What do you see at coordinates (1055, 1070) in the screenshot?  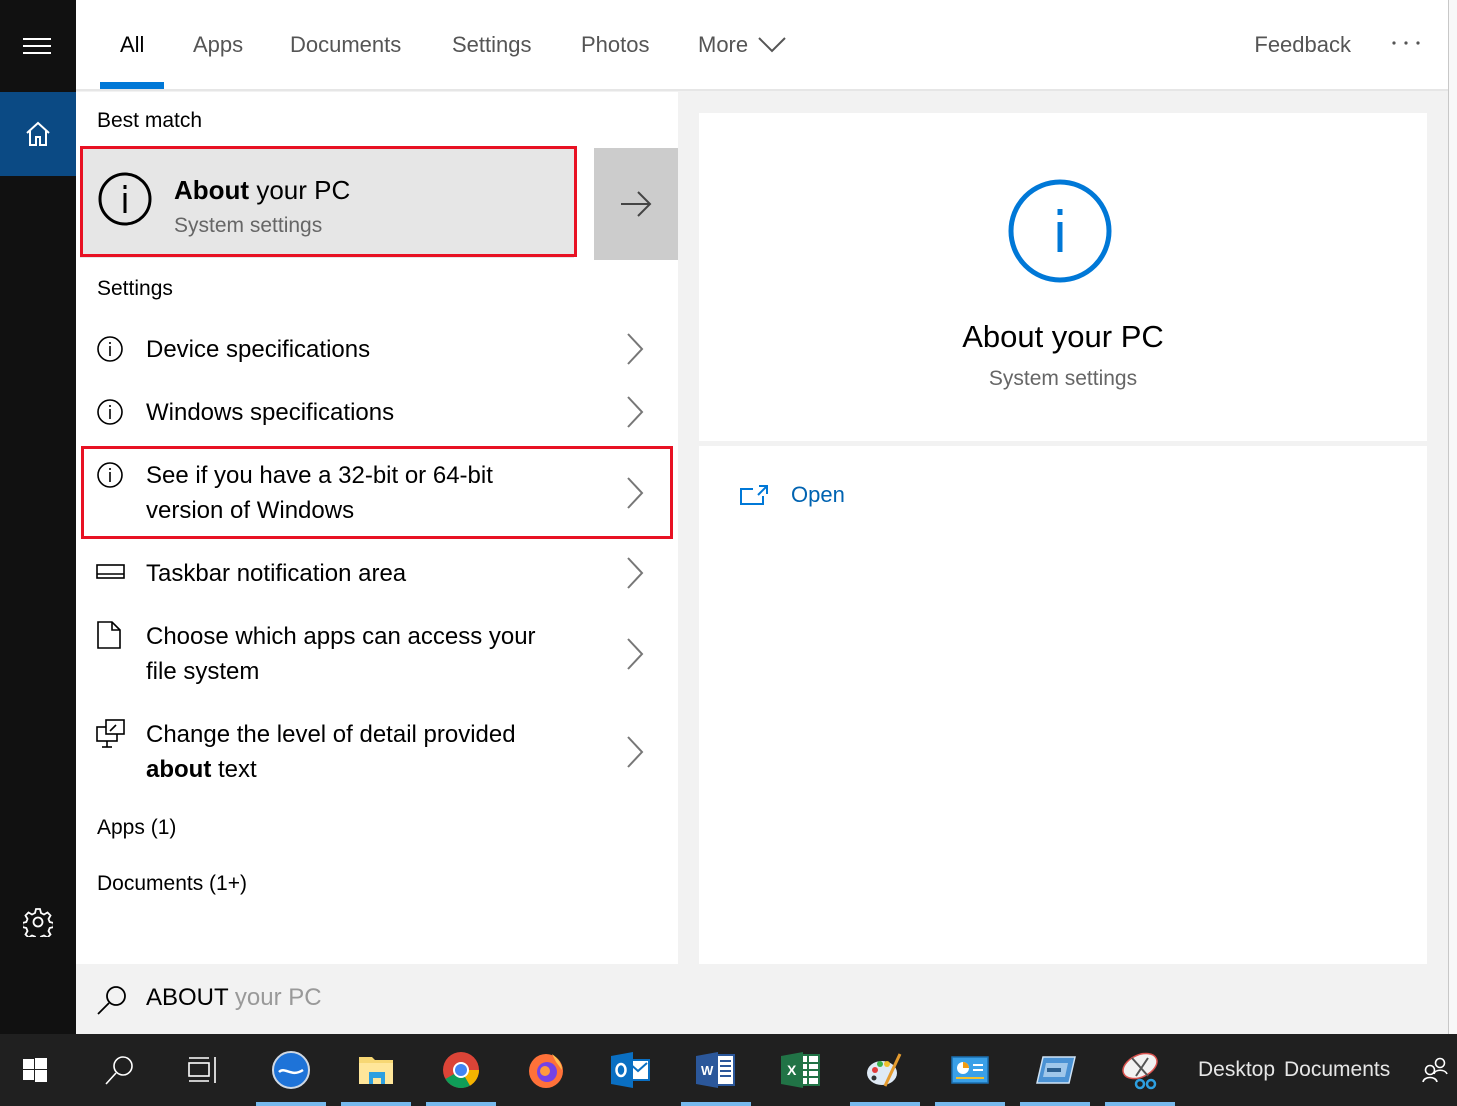 I see `taskbar-app-display` at bounding box center [1055, 1070].